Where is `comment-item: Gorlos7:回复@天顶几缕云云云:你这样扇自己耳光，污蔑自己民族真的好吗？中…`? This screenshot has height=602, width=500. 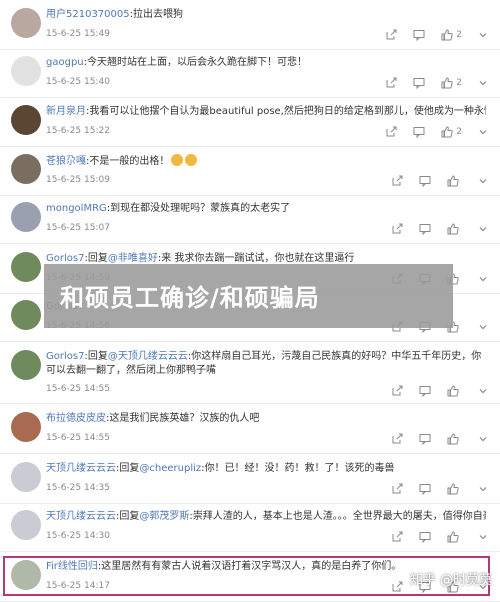 comment-item: Gorlos7:回复@天顶几缕云云云:你这样扇自己耳光，污蔑自己民族真的好吗？中… is located at coordinates (250, 374).